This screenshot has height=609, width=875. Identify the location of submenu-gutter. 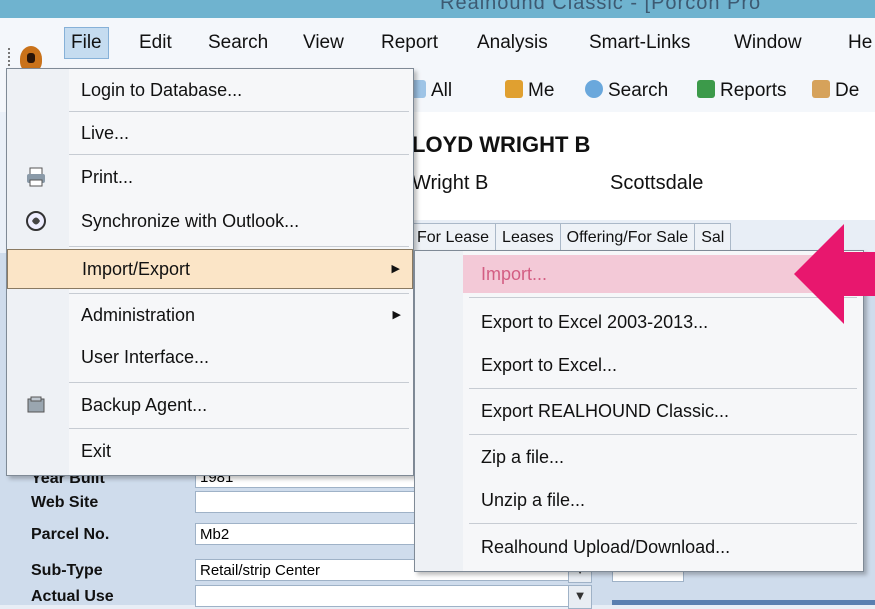
(439, 411).